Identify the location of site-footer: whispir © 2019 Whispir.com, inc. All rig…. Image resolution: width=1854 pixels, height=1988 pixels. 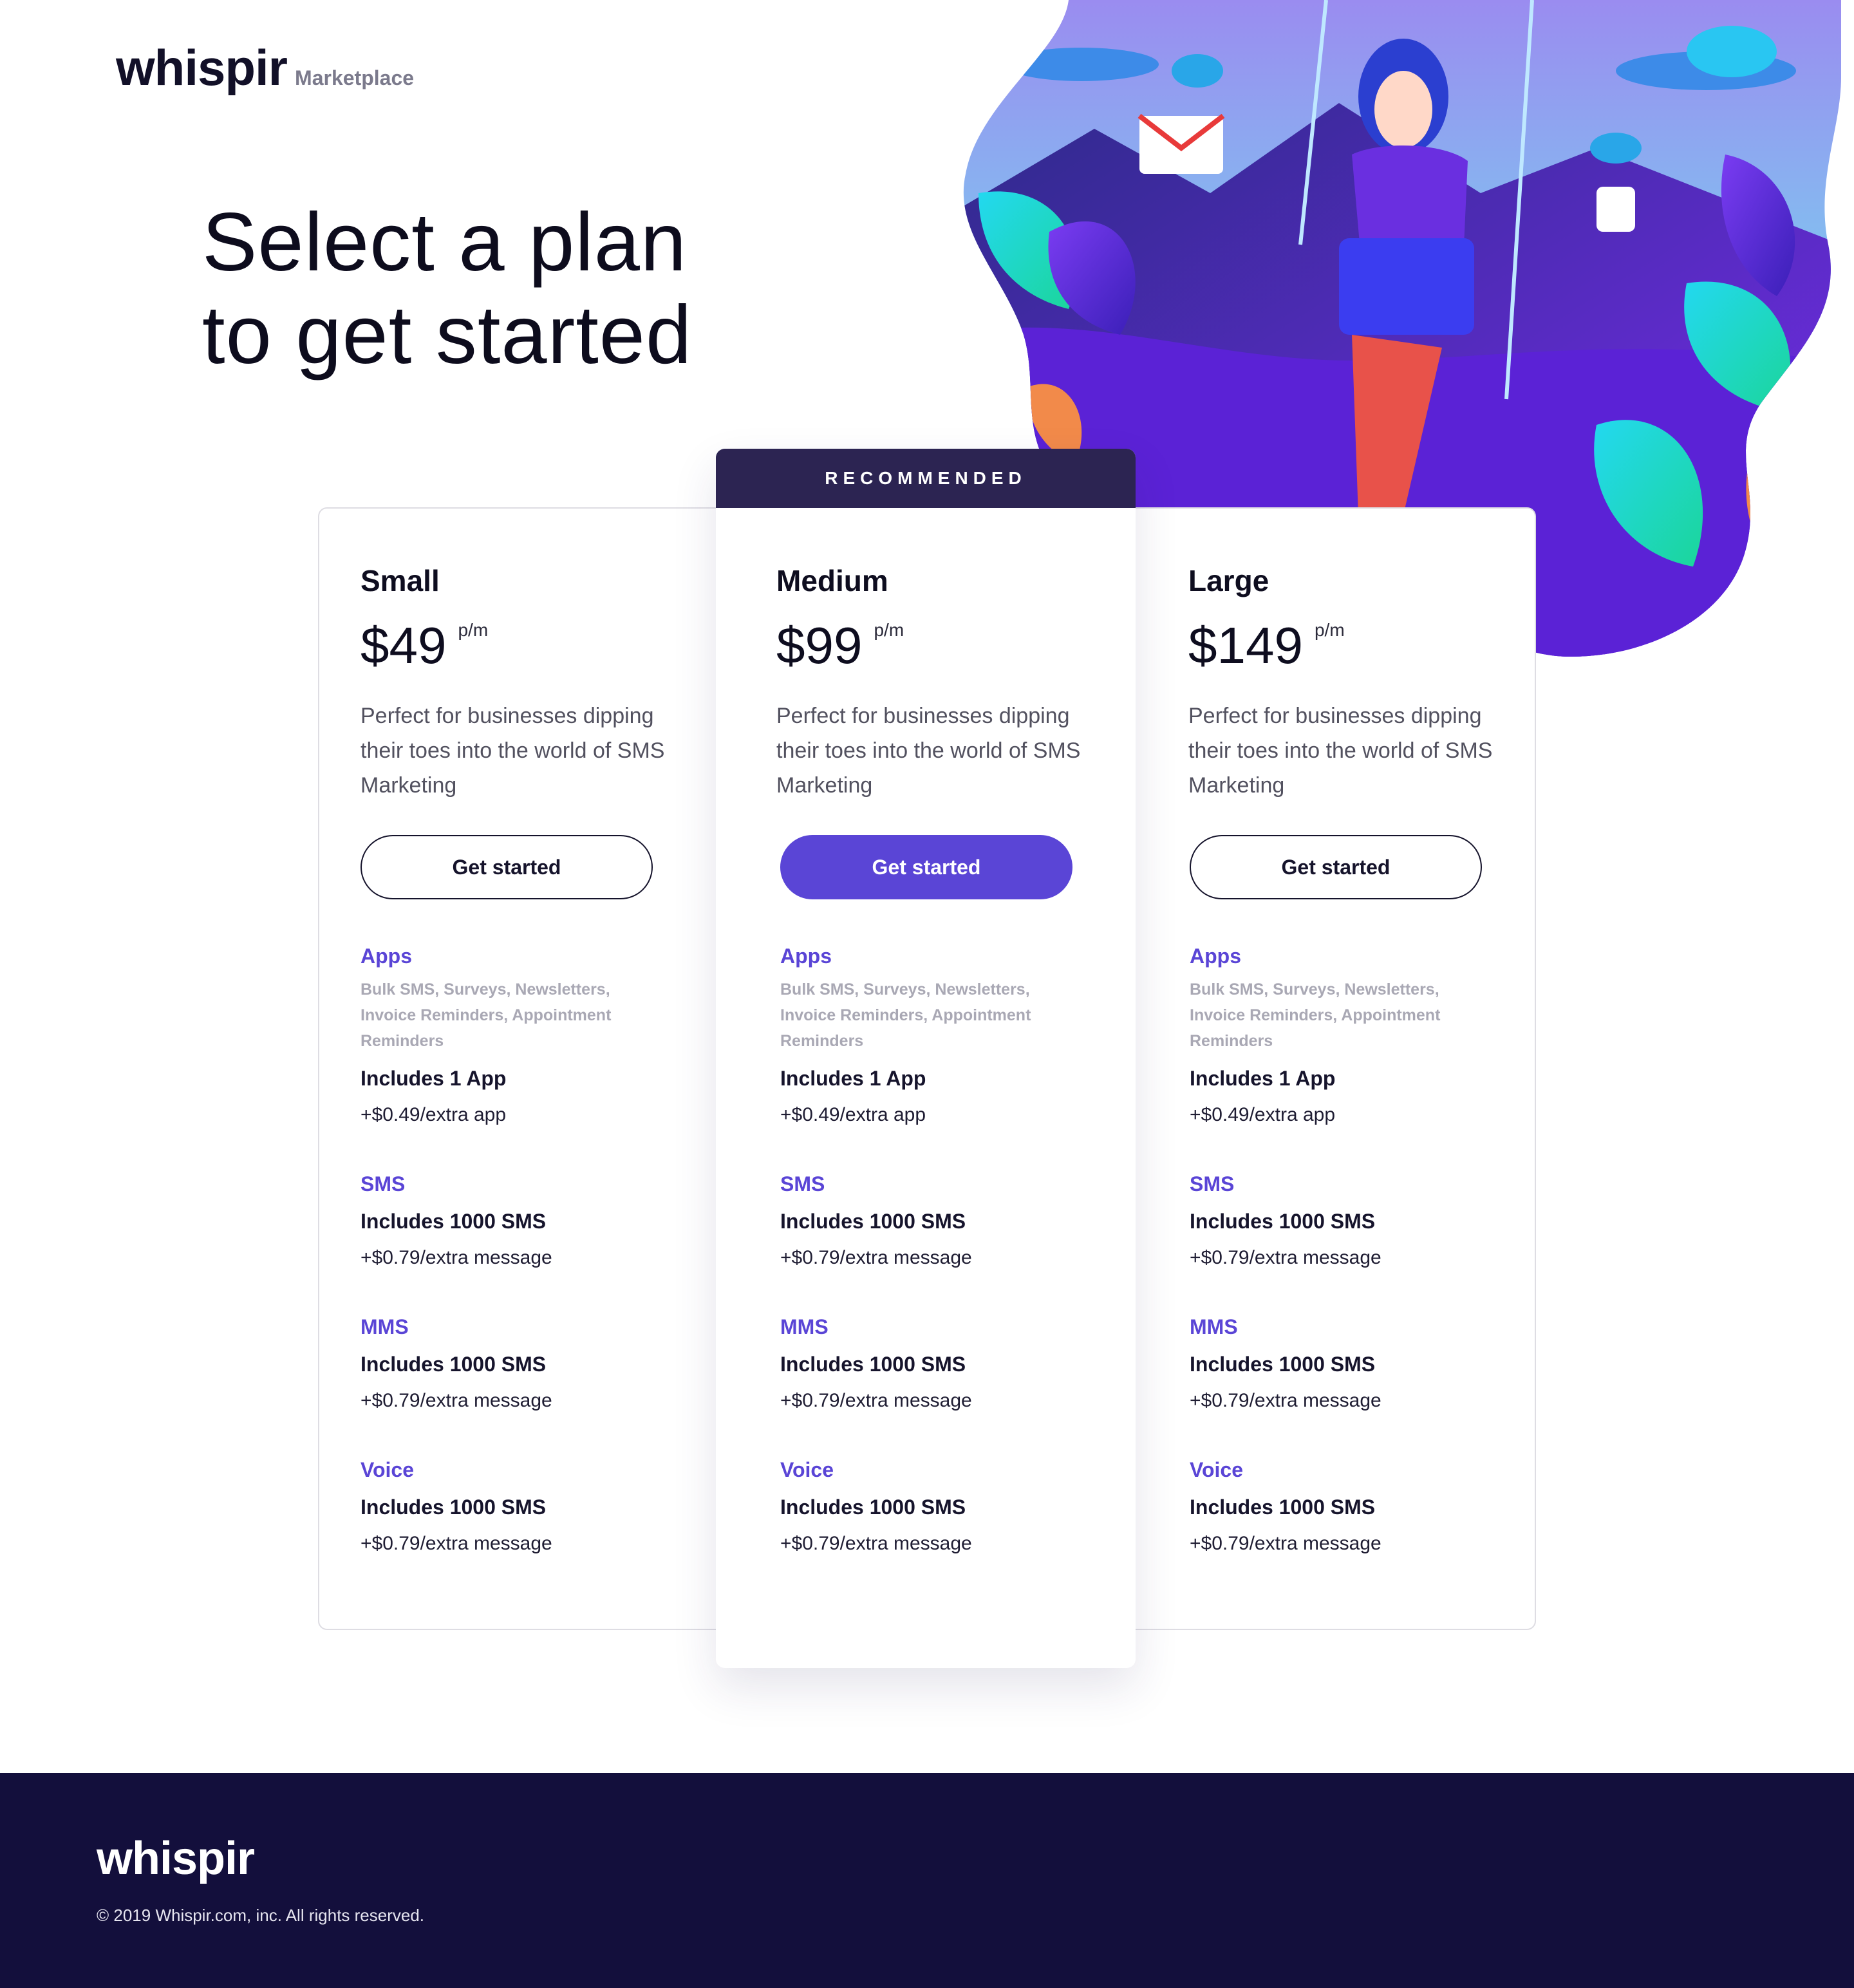
(927, 1880).